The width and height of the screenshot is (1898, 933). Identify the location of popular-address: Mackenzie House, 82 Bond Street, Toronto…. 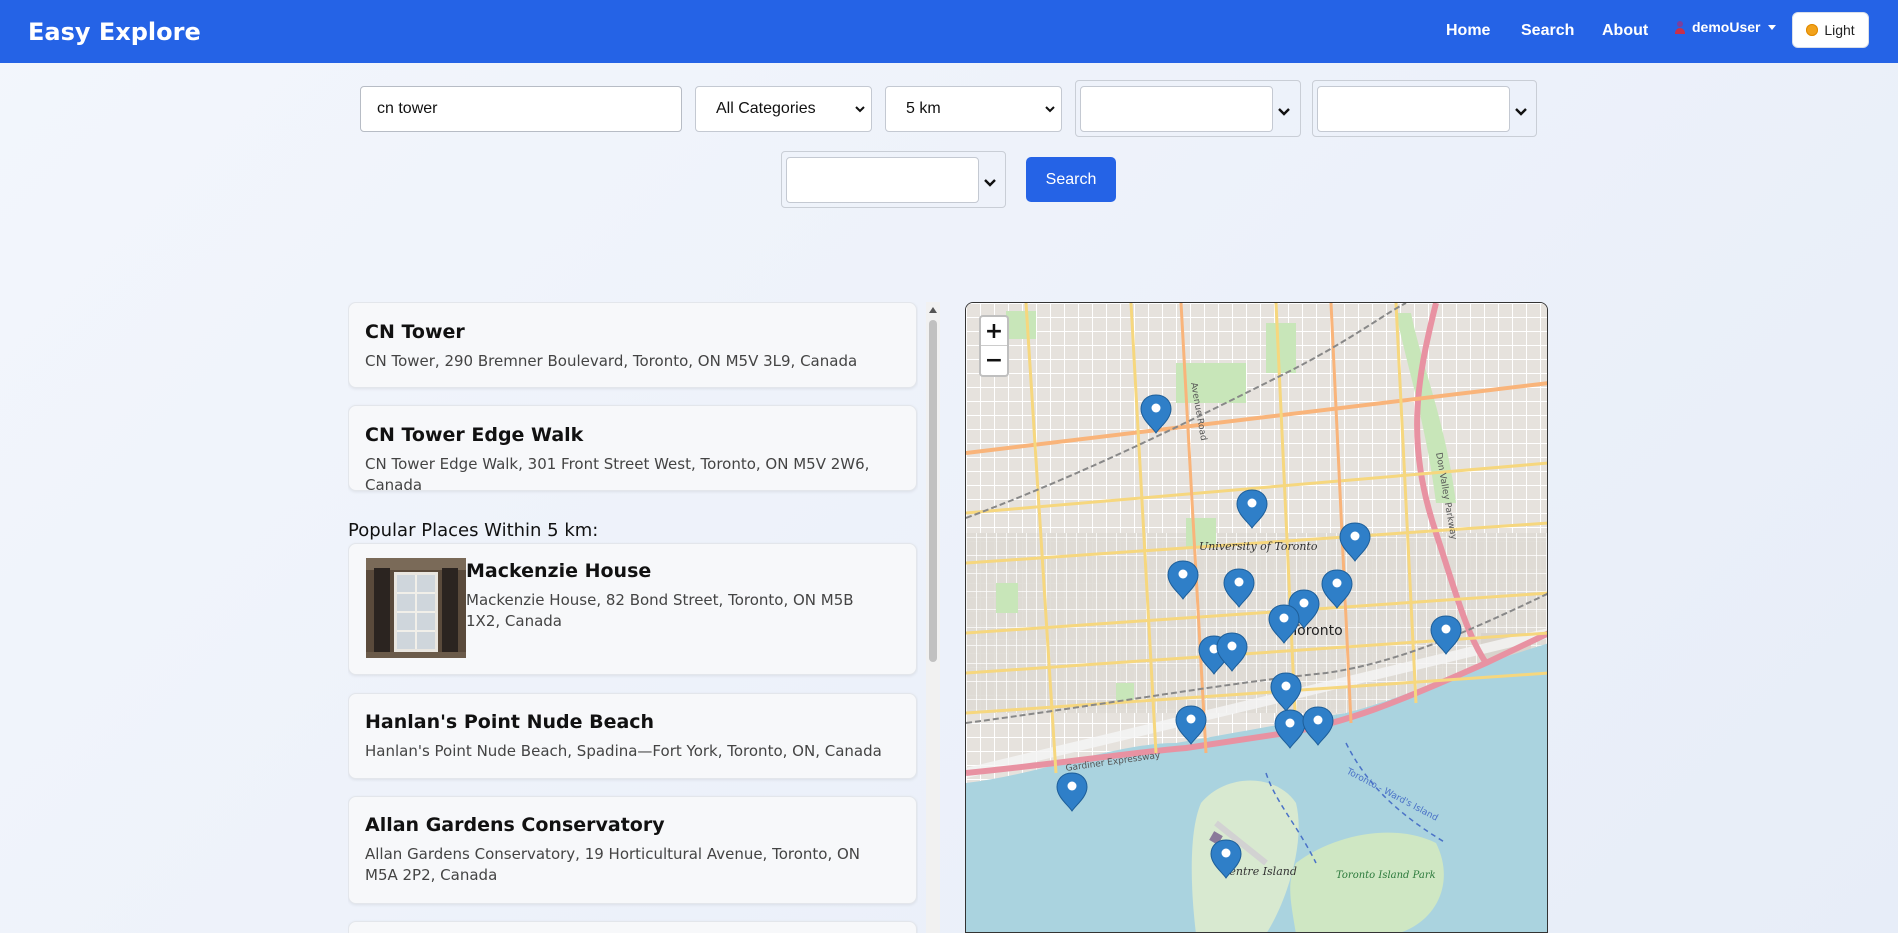
(660, 610).